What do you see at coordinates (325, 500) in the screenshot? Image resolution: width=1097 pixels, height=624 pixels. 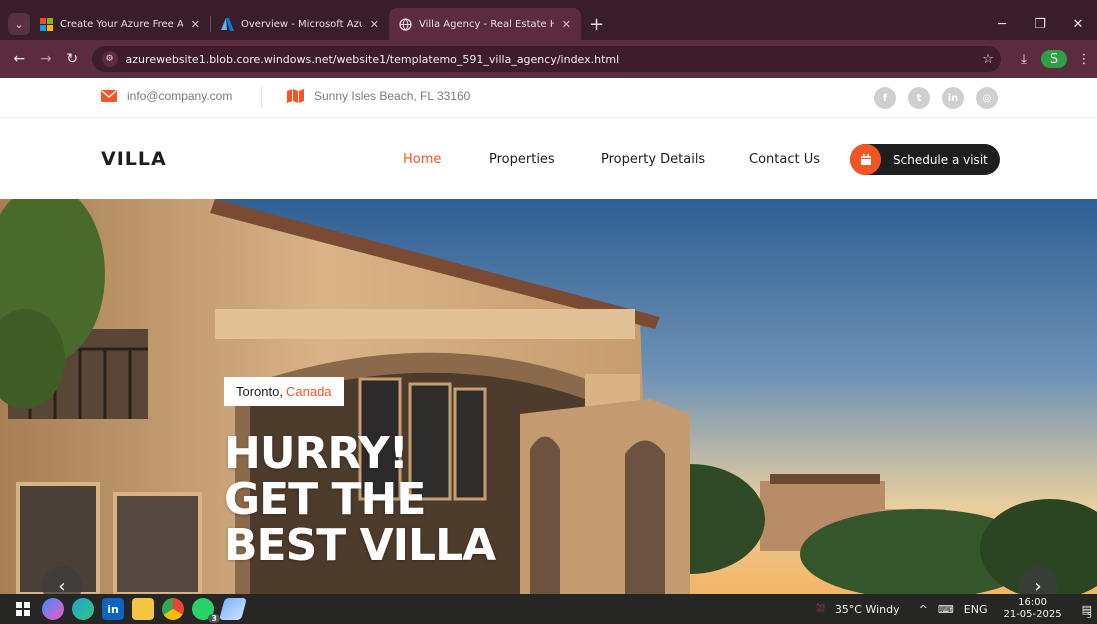 I see `hero-title-line: GET THE` at bounding box center [325, 500].